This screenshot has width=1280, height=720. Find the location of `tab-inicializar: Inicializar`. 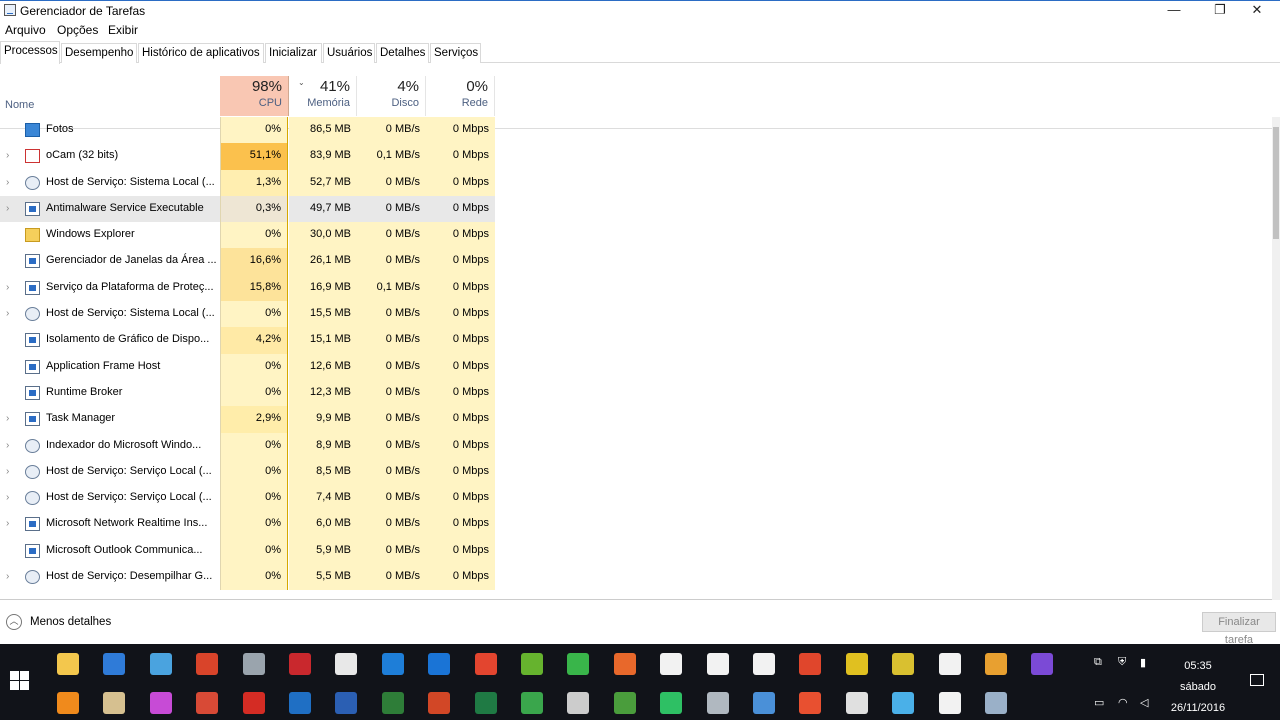

tab-inicializar: Inicializar is located at coordinates (293, 53).